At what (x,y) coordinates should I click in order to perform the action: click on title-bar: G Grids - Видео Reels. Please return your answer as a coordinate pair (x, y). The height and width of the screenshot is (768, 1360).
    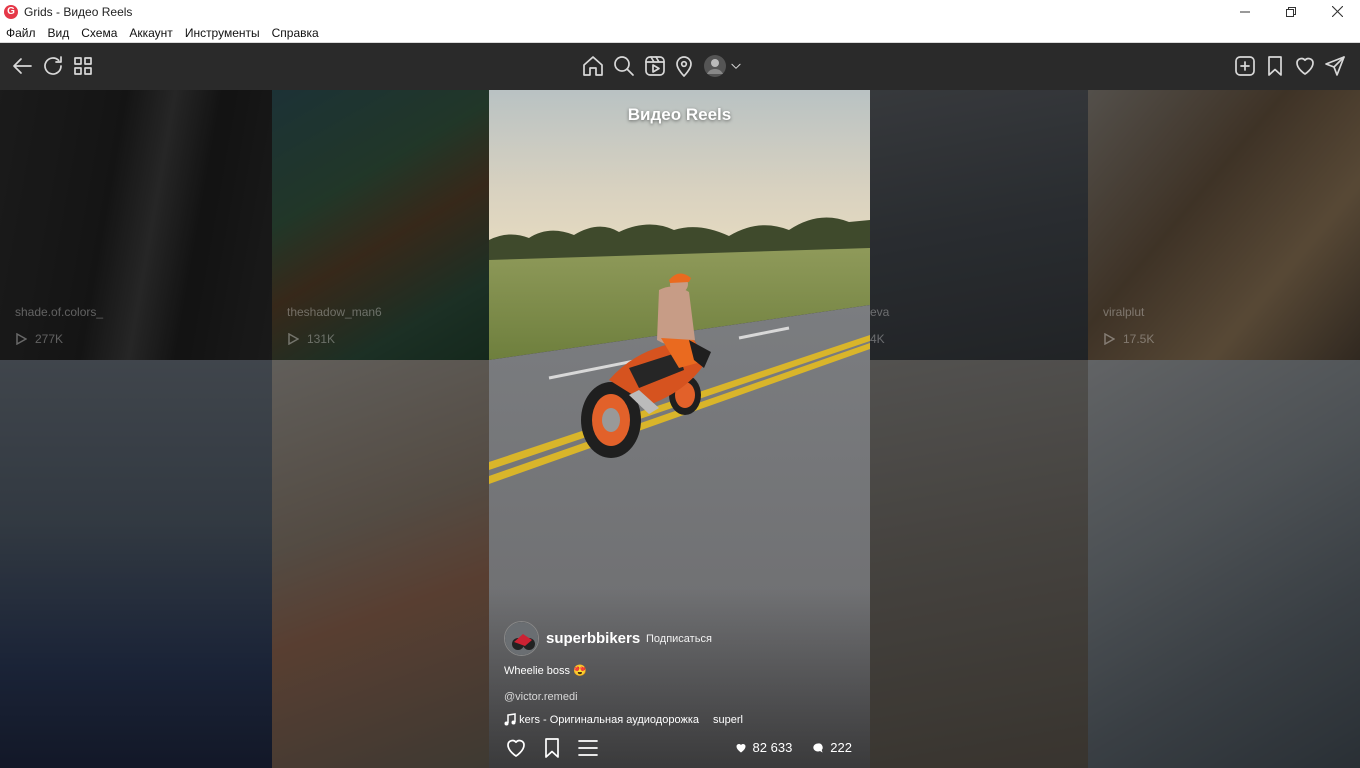
    Looking at the image, I should click on (680, 11).